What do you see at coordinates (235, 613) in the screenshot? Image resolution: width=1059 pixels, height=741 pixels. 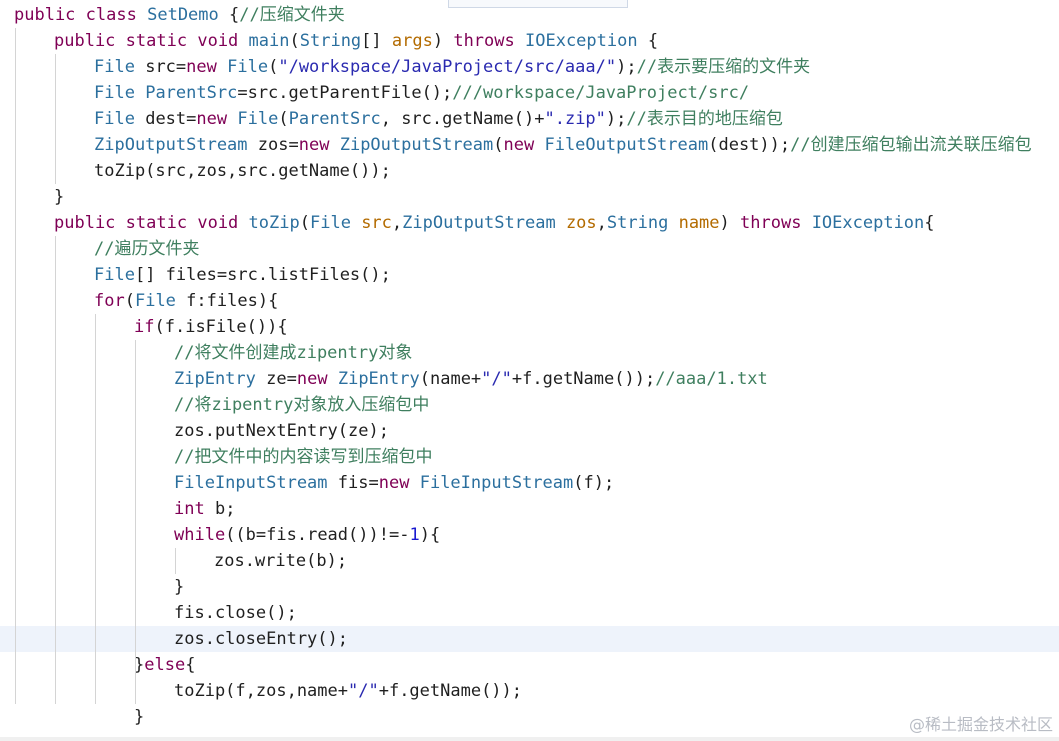 I see `code-token: fis.close();` at bounding box center [235, 613].